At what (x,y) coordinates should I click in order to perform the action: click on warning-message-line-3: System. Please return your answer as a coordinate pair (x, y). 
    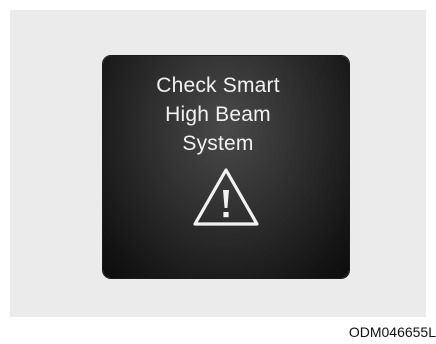
    Looking at the image, I should click on (218, 143).